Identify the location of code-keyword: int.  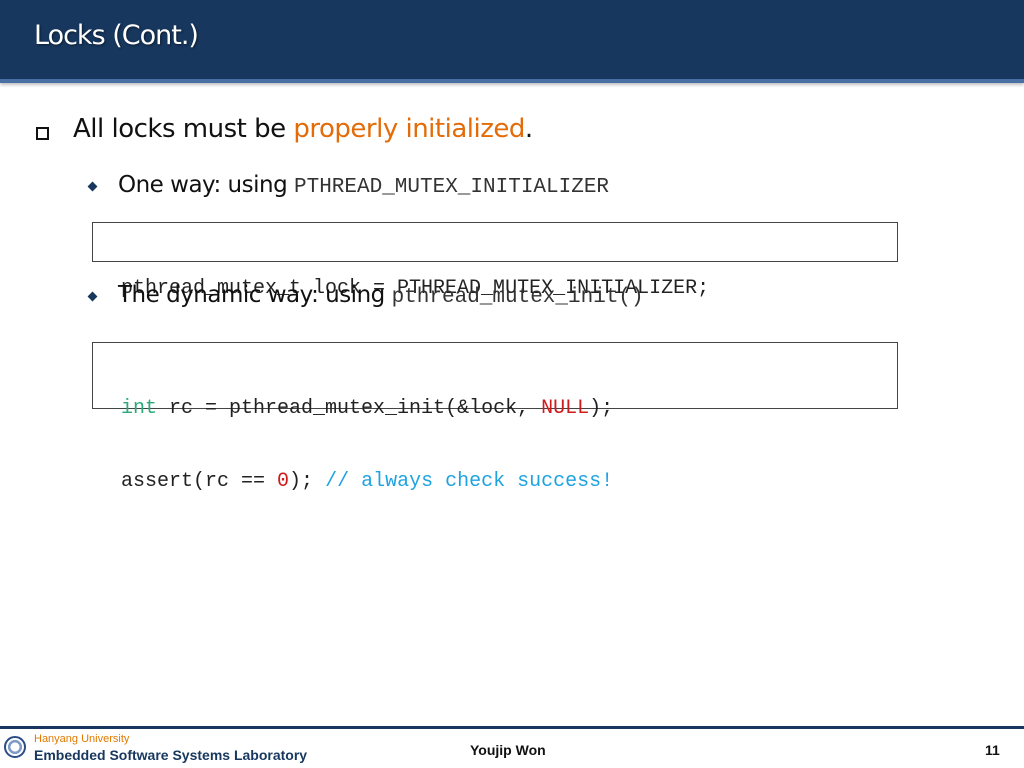
(139, 408).